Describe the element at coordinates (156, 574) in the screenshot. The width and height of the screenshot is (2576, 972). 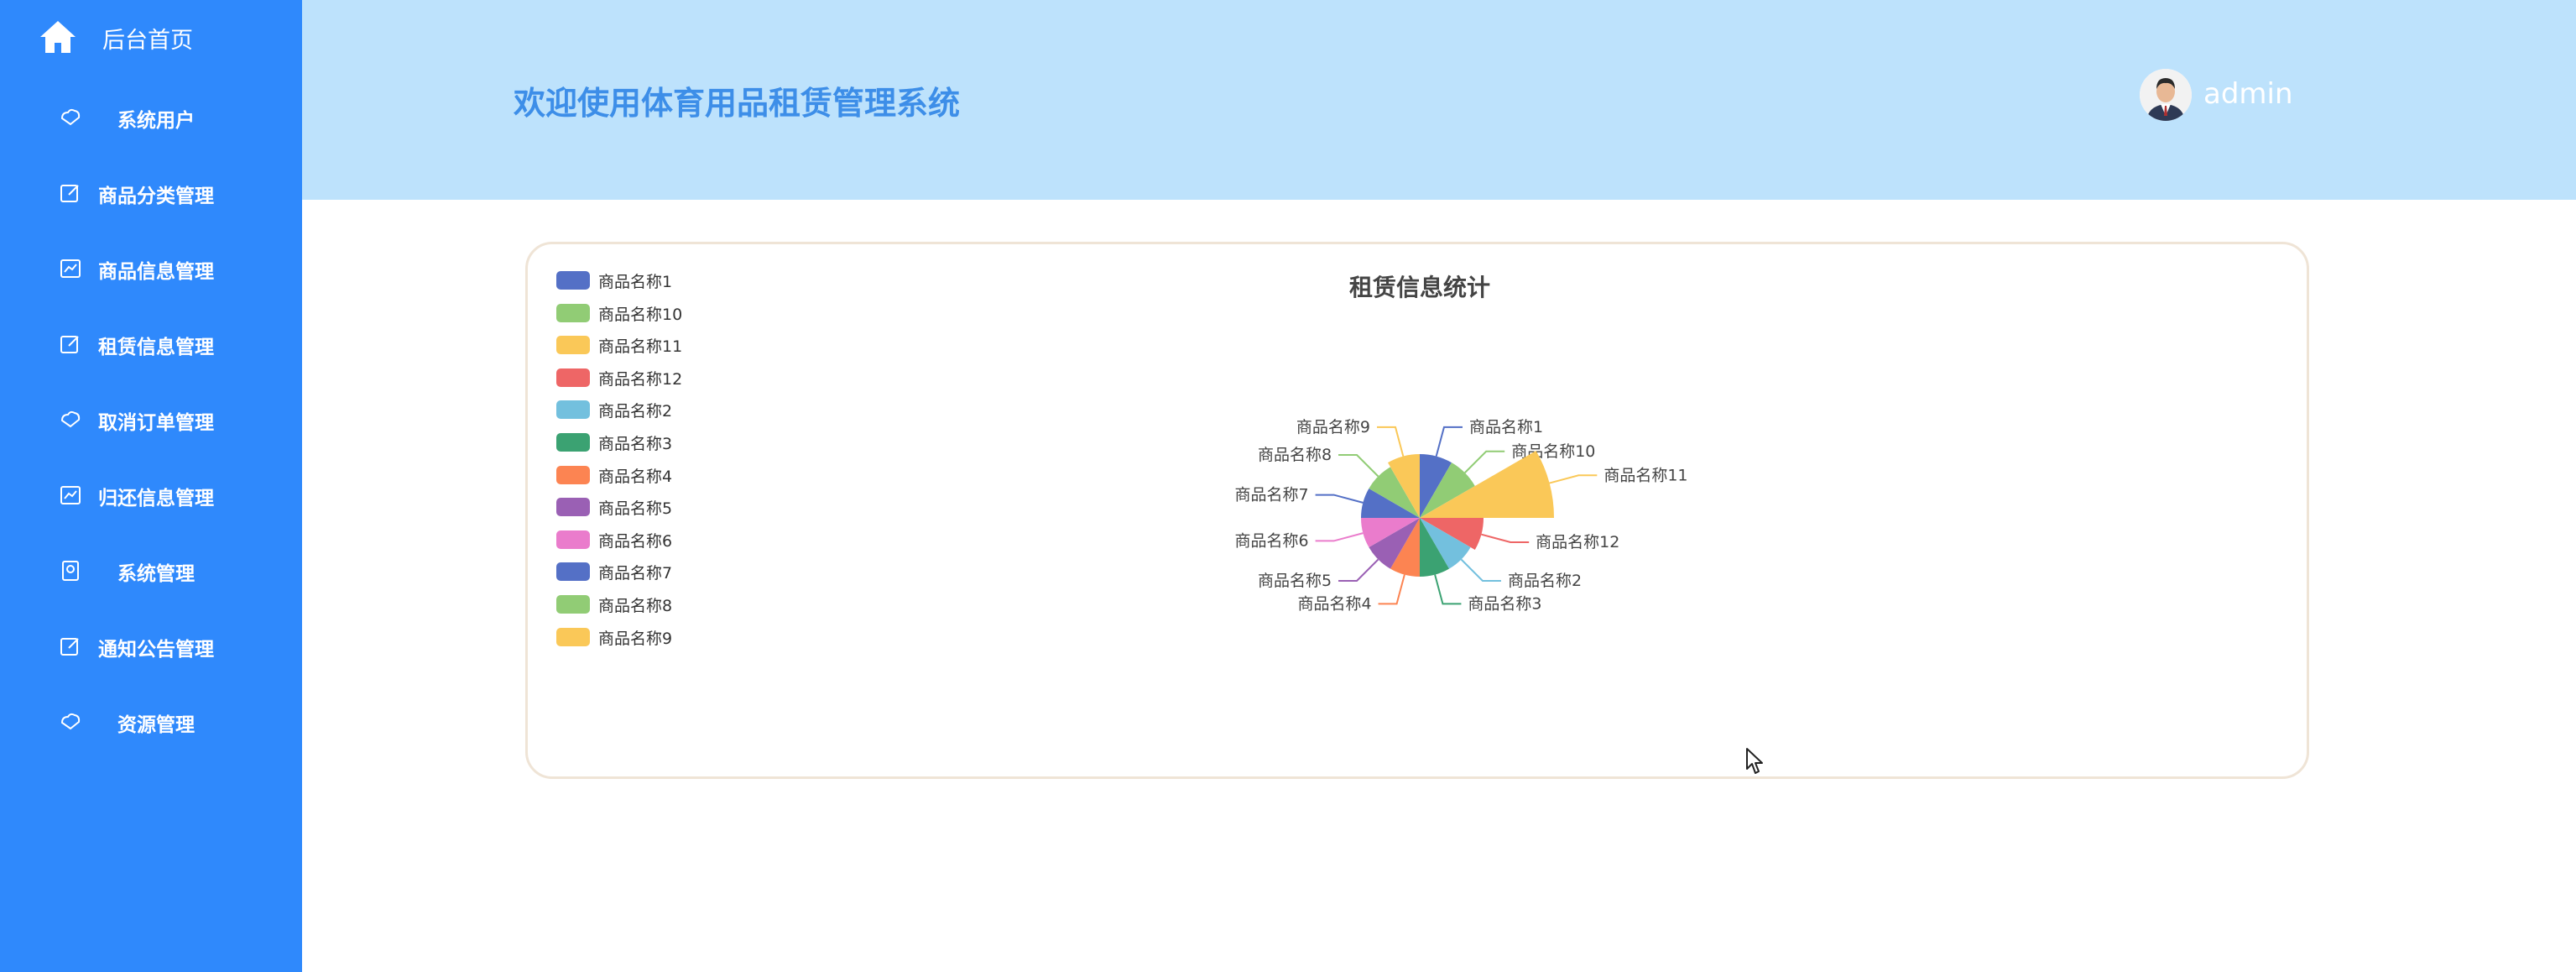
I see `sidebar-item-label: 系统管理` at that location.